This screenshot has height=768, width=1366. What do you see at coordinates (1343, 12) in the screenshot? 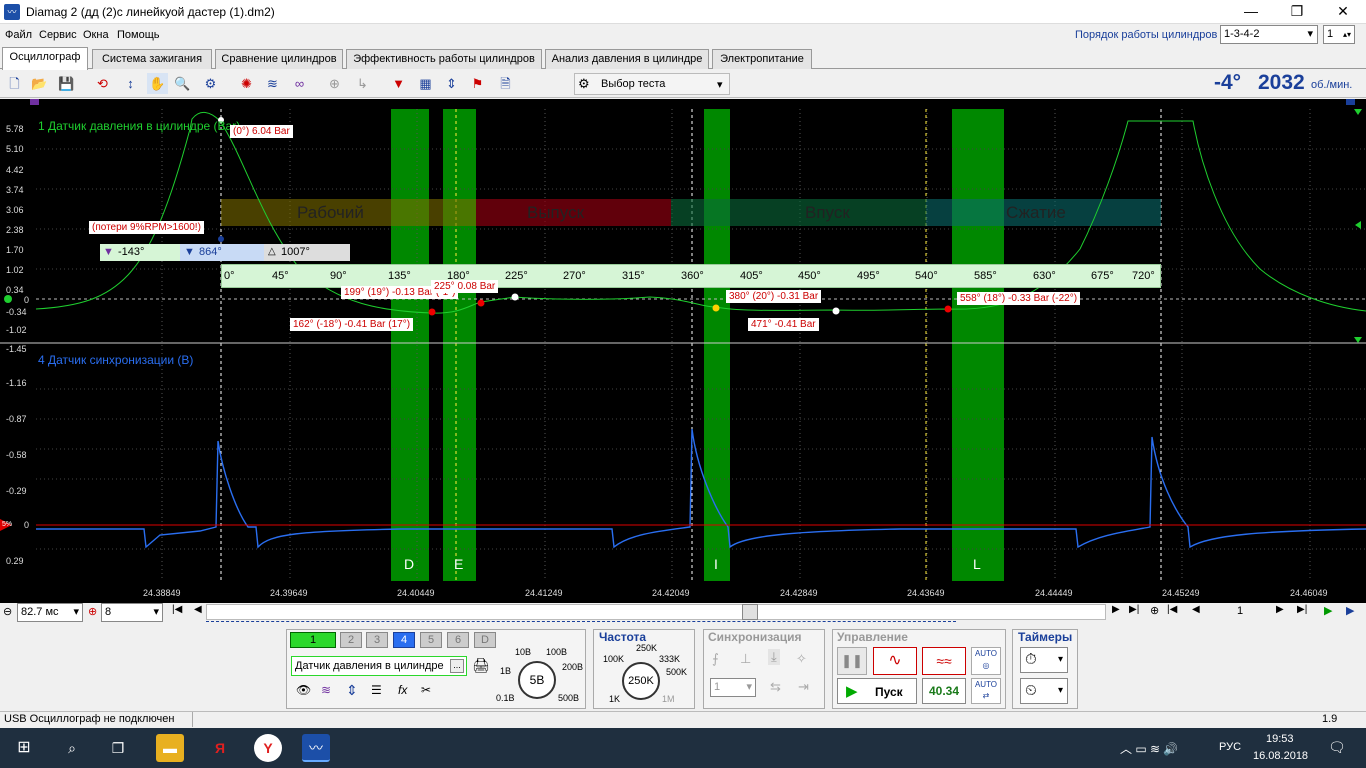
I see `close-button: ✕` at bounding box center [1343, 12].